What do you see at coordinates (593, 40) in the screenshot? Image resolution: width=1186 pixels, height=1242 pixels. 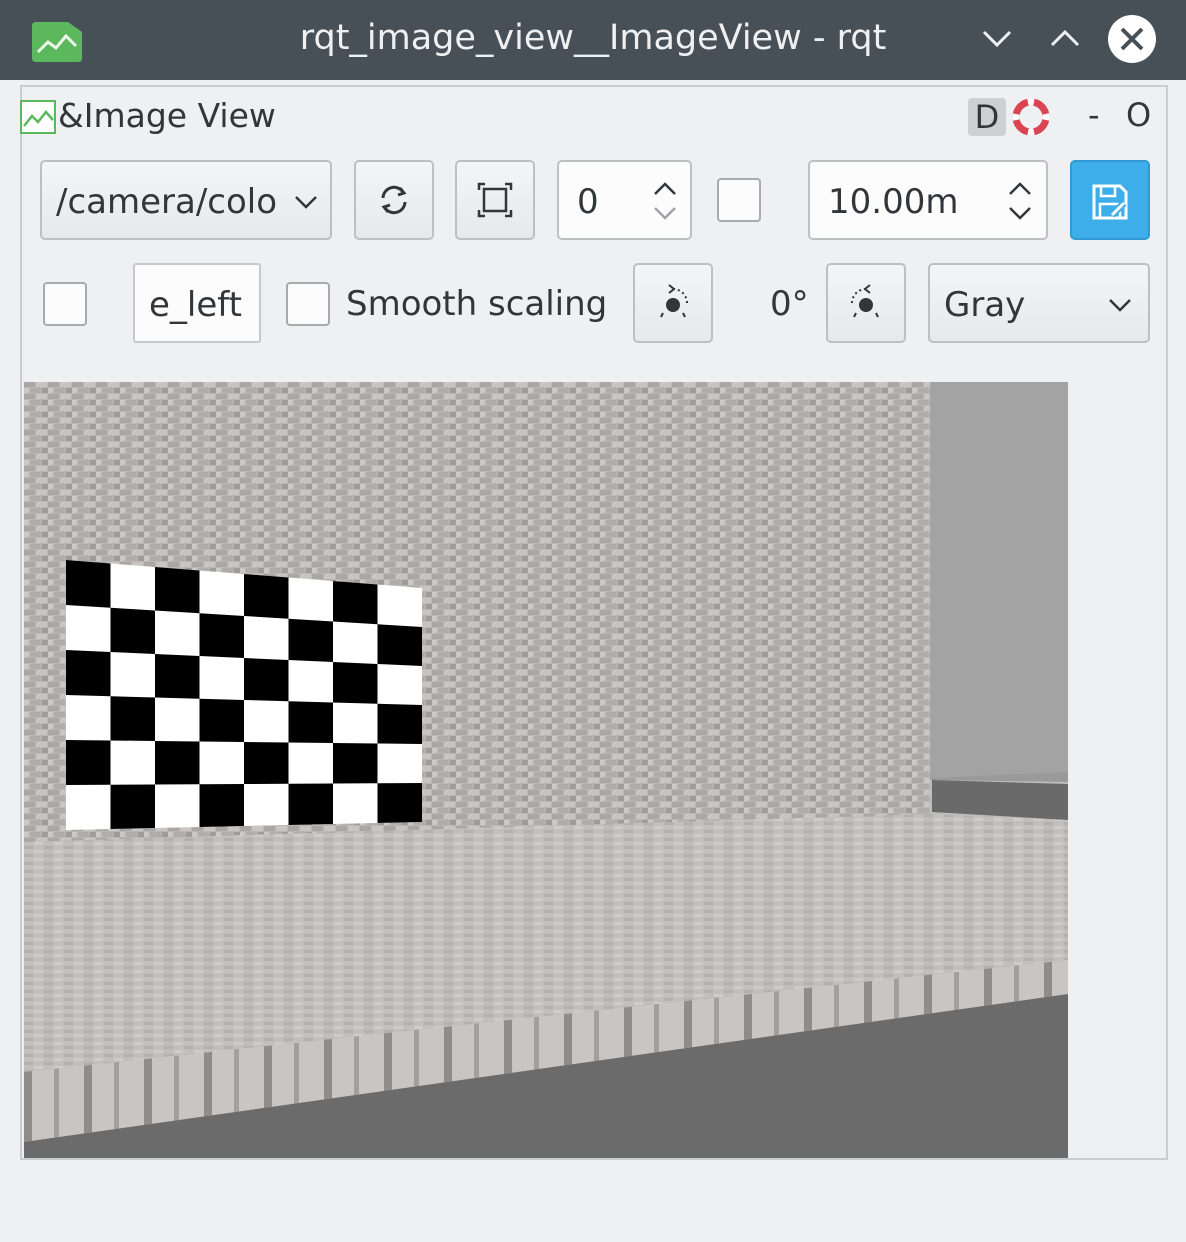 I see `window-titlebar: rqt_image_view__ImageView - rqt` at bounding box center [593, 40].